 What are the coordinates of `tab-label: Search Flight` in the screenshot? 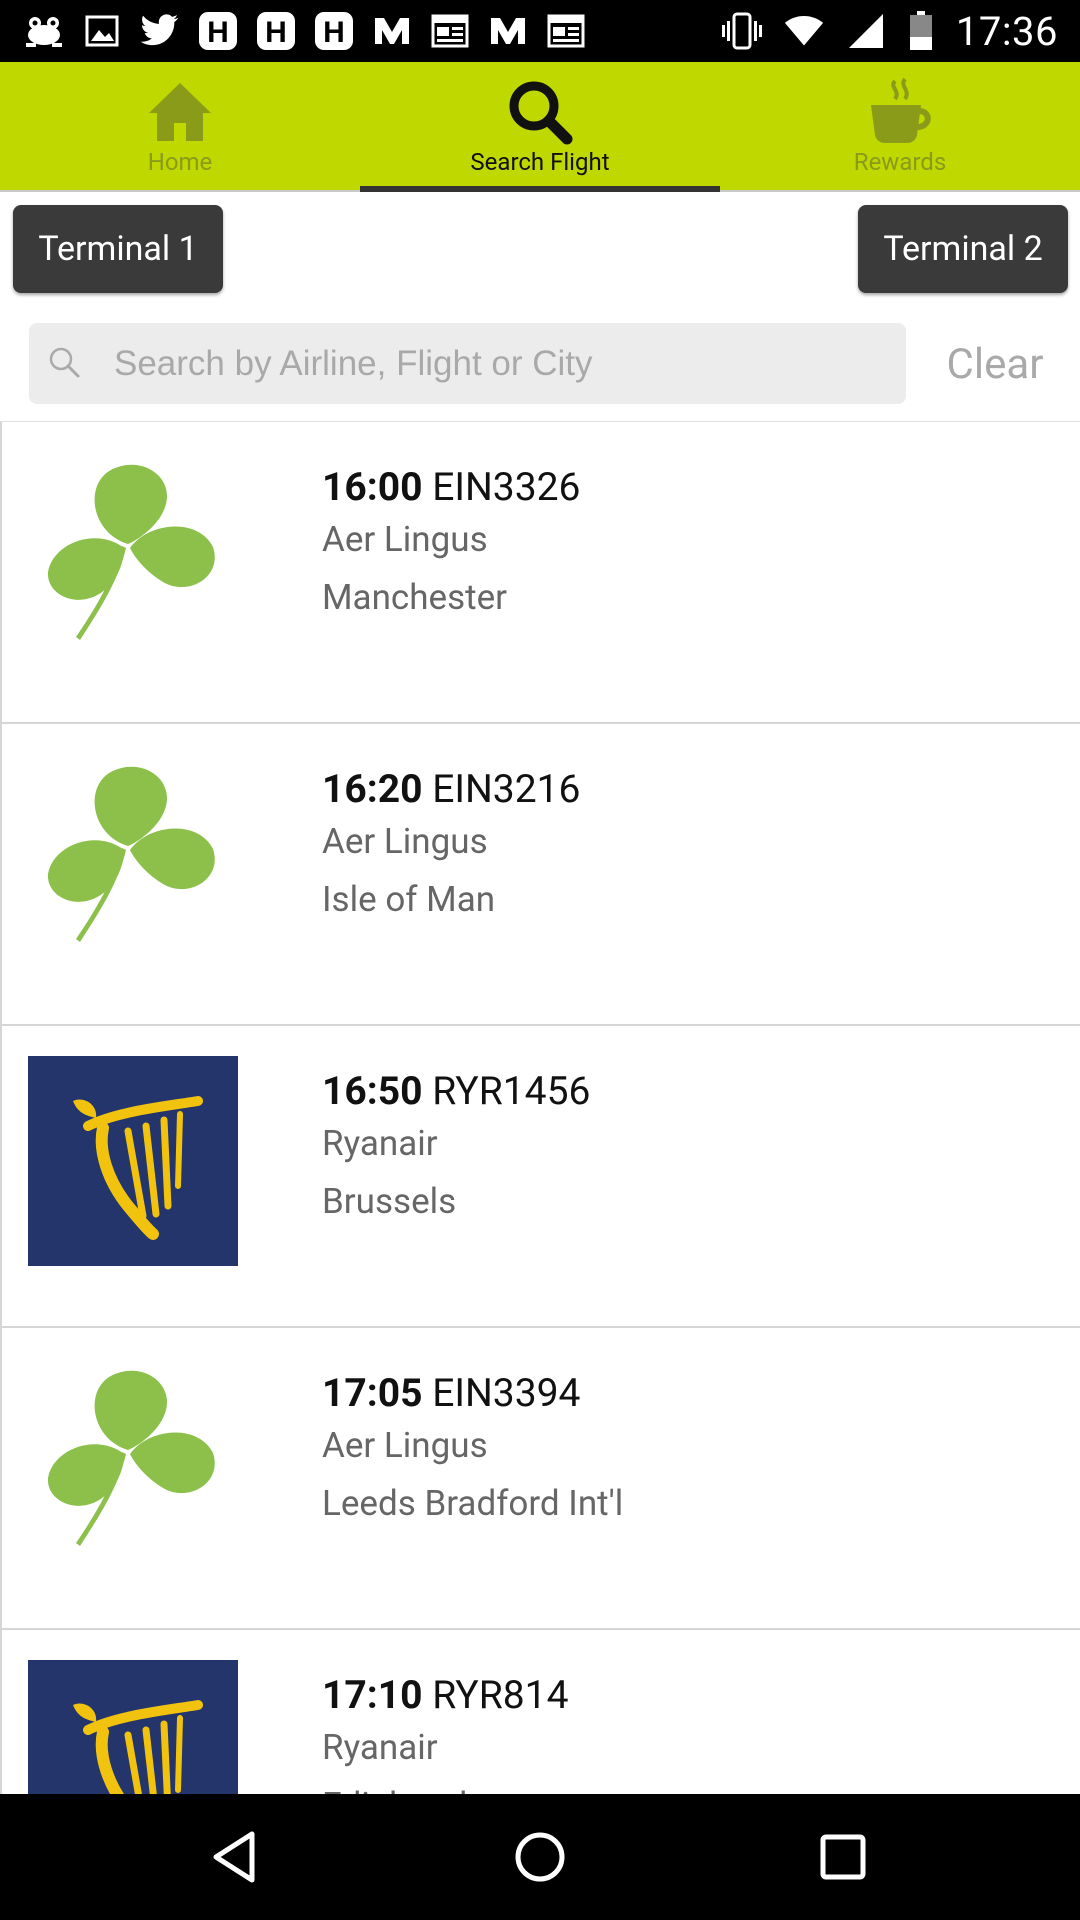 It's located at (540, 162).